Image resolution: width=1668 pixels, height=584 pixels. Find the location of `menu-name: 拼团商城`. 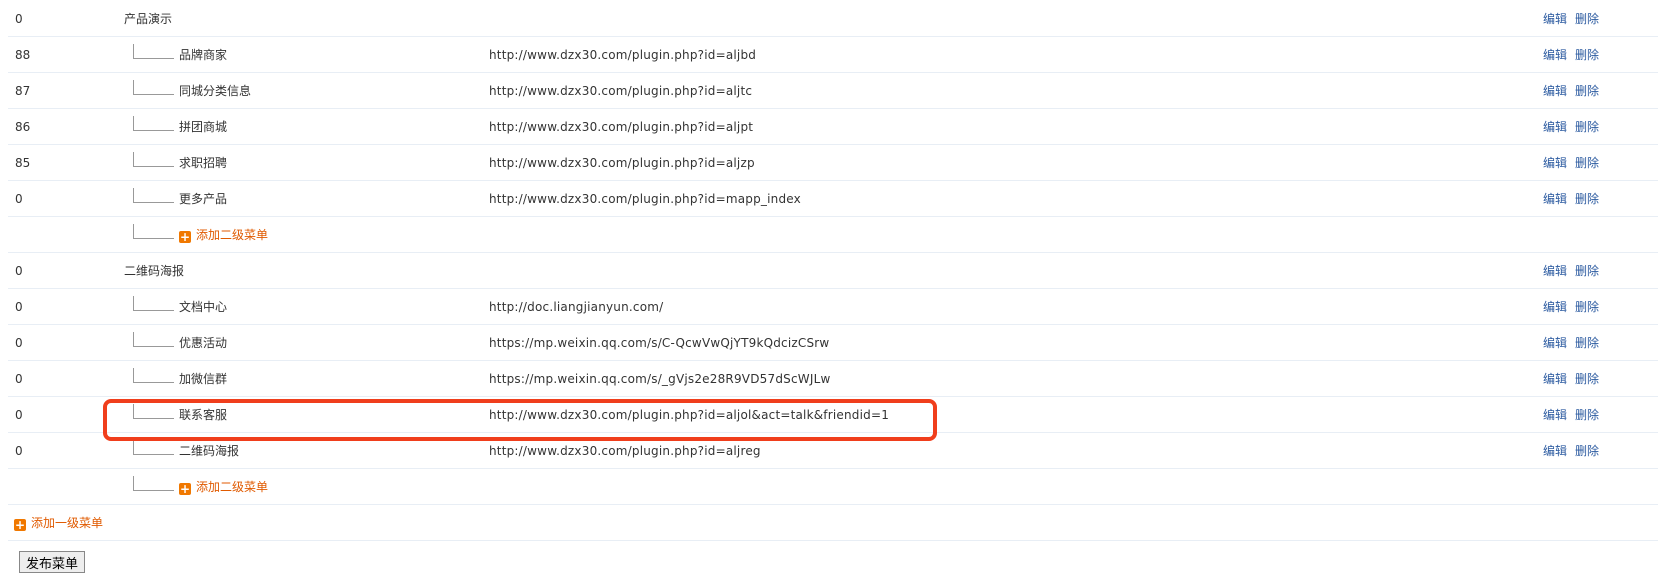

menu-name: 拼团商城 is located at coordinates (203, 127).